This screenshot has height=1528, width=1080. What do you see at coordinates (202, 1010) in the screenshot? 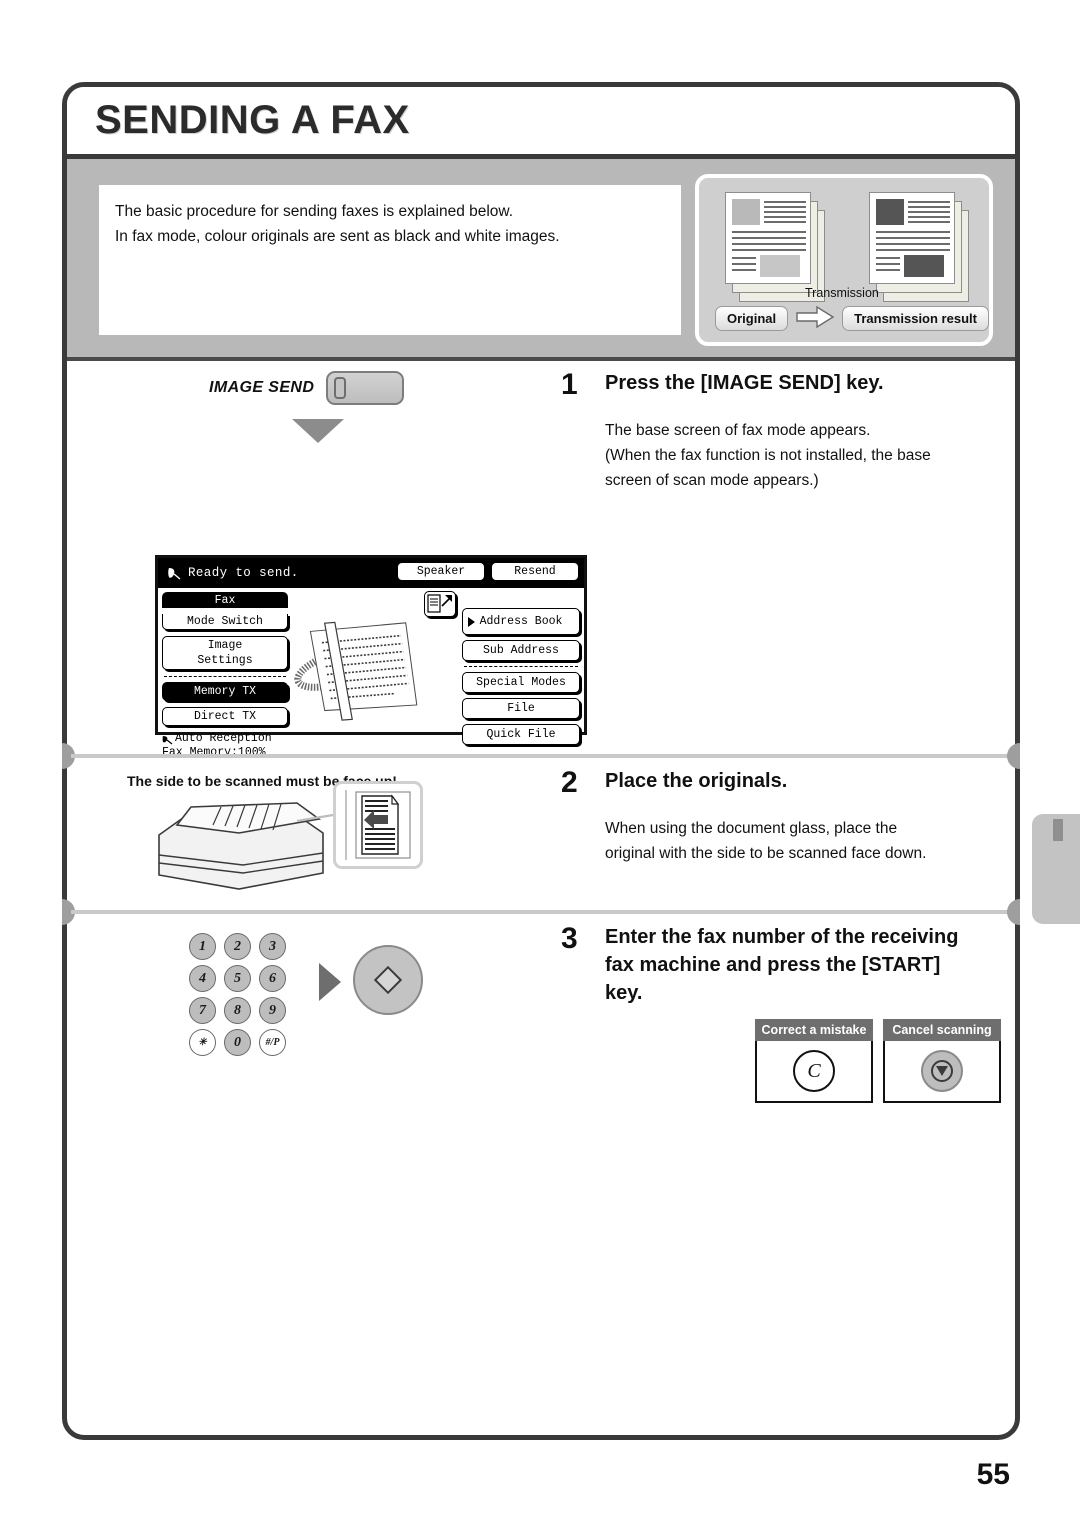
I see `keypad-key-7: 7` at bounding box center [202, 1010].